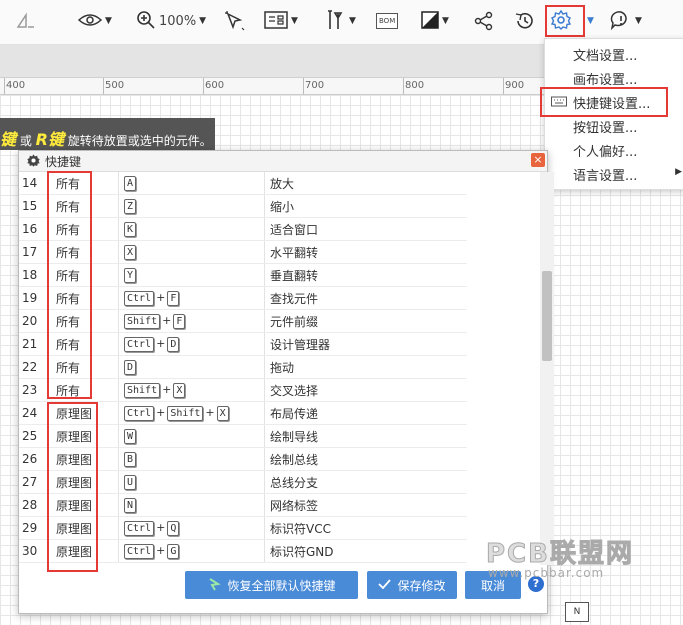 This screenshot has height=625, width=683. Describe the element at coordinates (130, 505) in the screenshot. I see `key-cap: N` at that location.